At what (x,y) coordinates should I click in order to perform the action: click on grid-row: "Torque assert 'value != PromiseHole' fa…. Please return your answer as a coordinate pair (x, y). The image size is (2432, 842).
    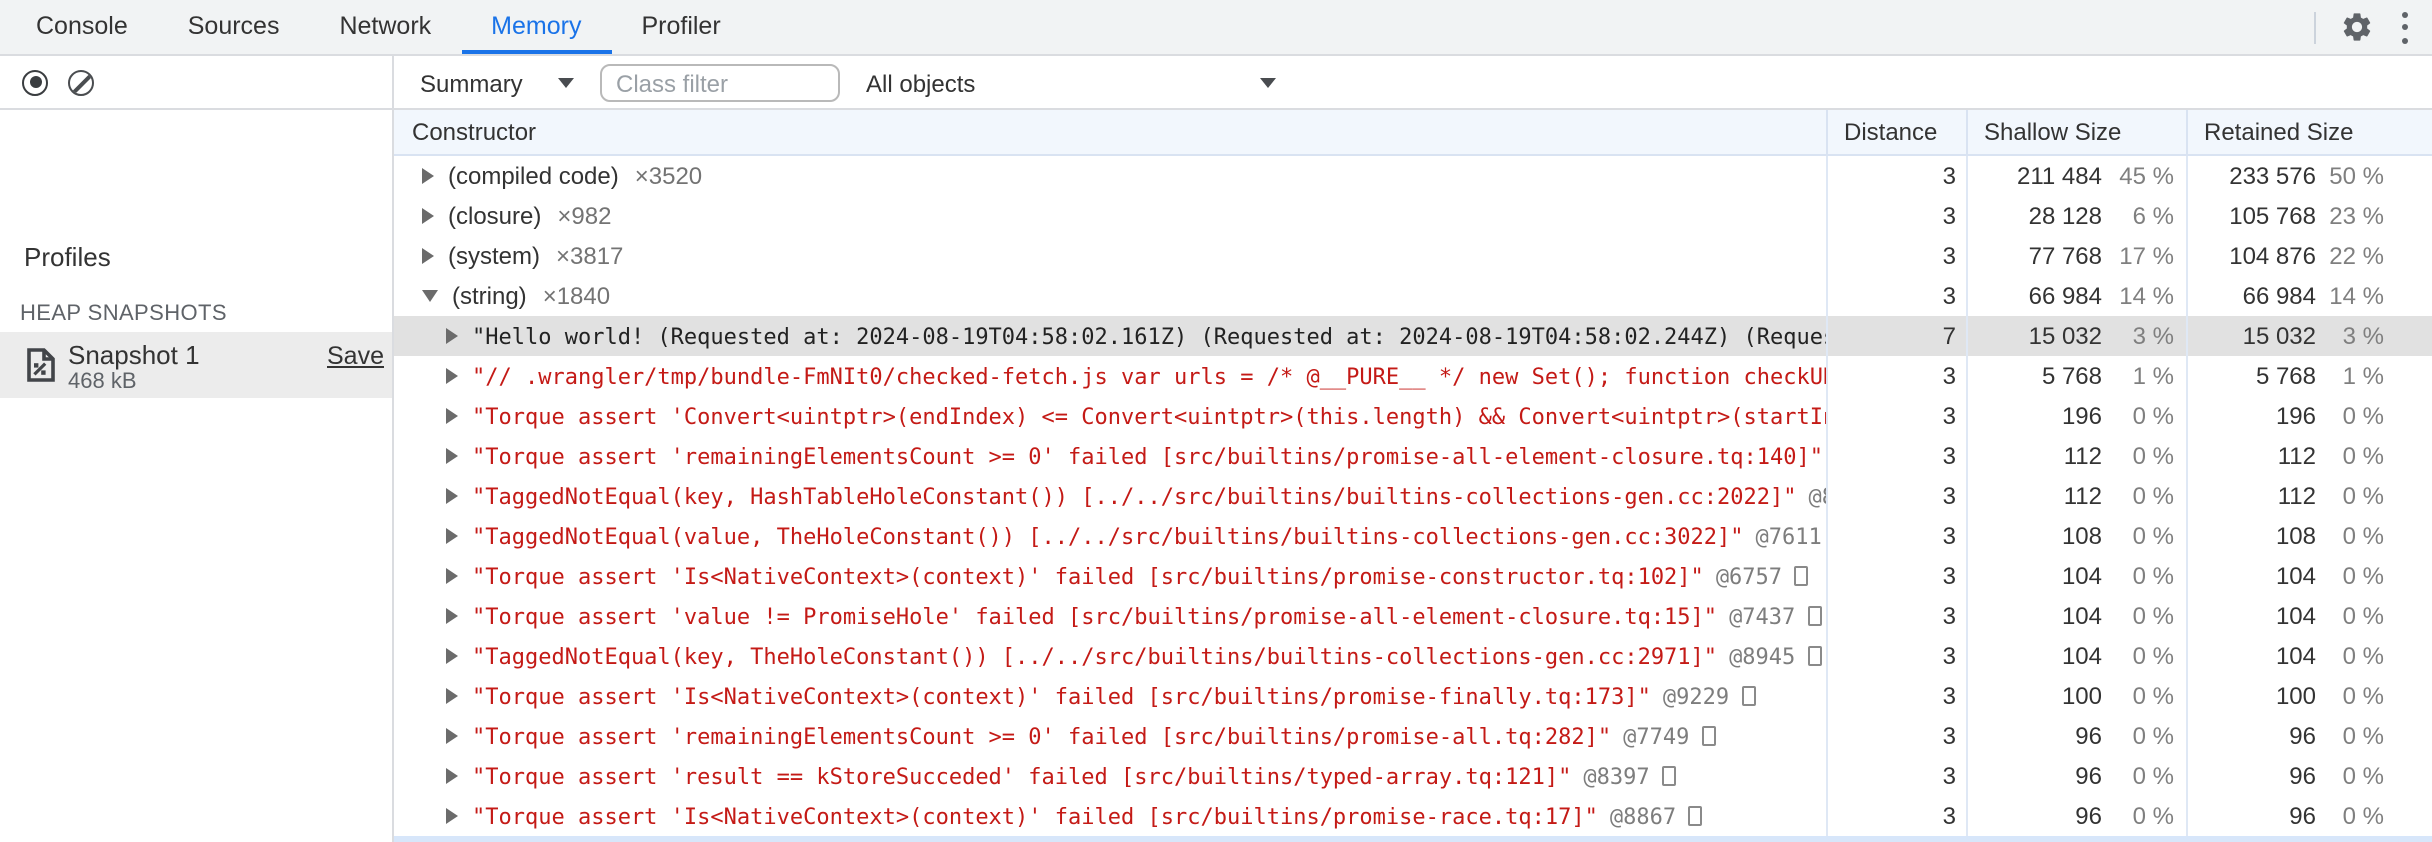
    Looking at the image, I should click on (1413, 616).